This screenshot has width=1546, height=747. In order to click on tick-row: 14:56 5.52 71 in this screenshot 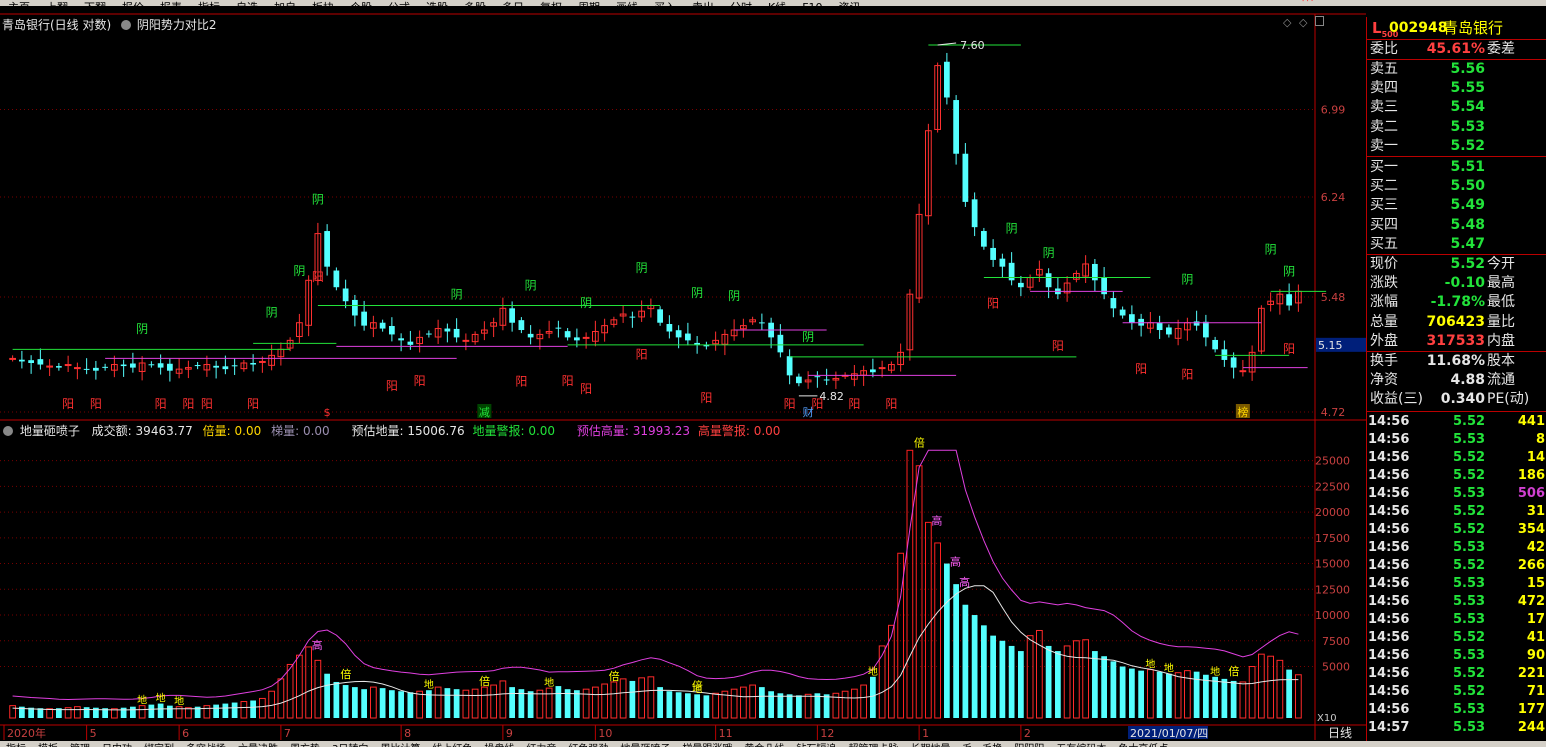, I will do `click(1456, 692)`.